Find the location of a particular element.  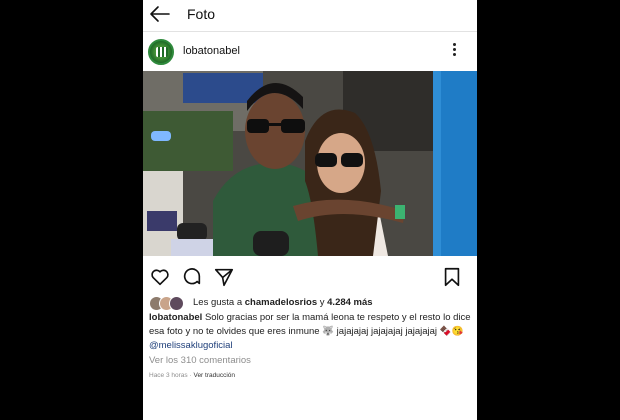

caption-username: lobatonabel is located at coordinates (175, 317).